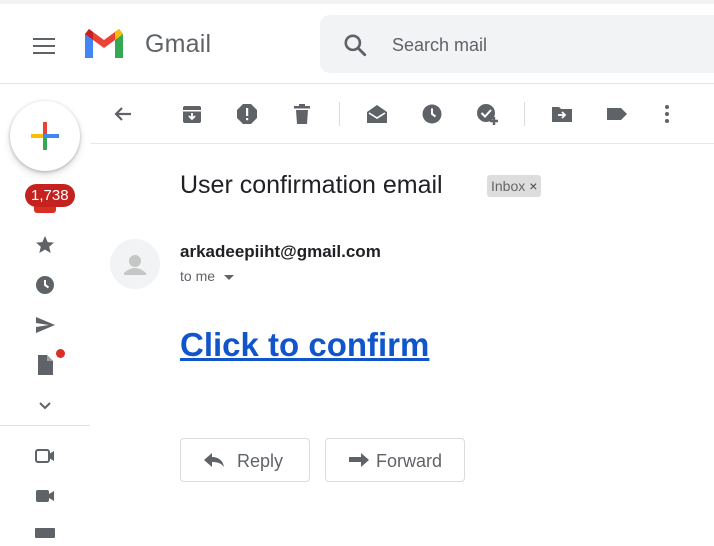 Image resolution: width=714 pixels, height=546 pixels. I want to click on meet-join-icon, so click(45, 496).